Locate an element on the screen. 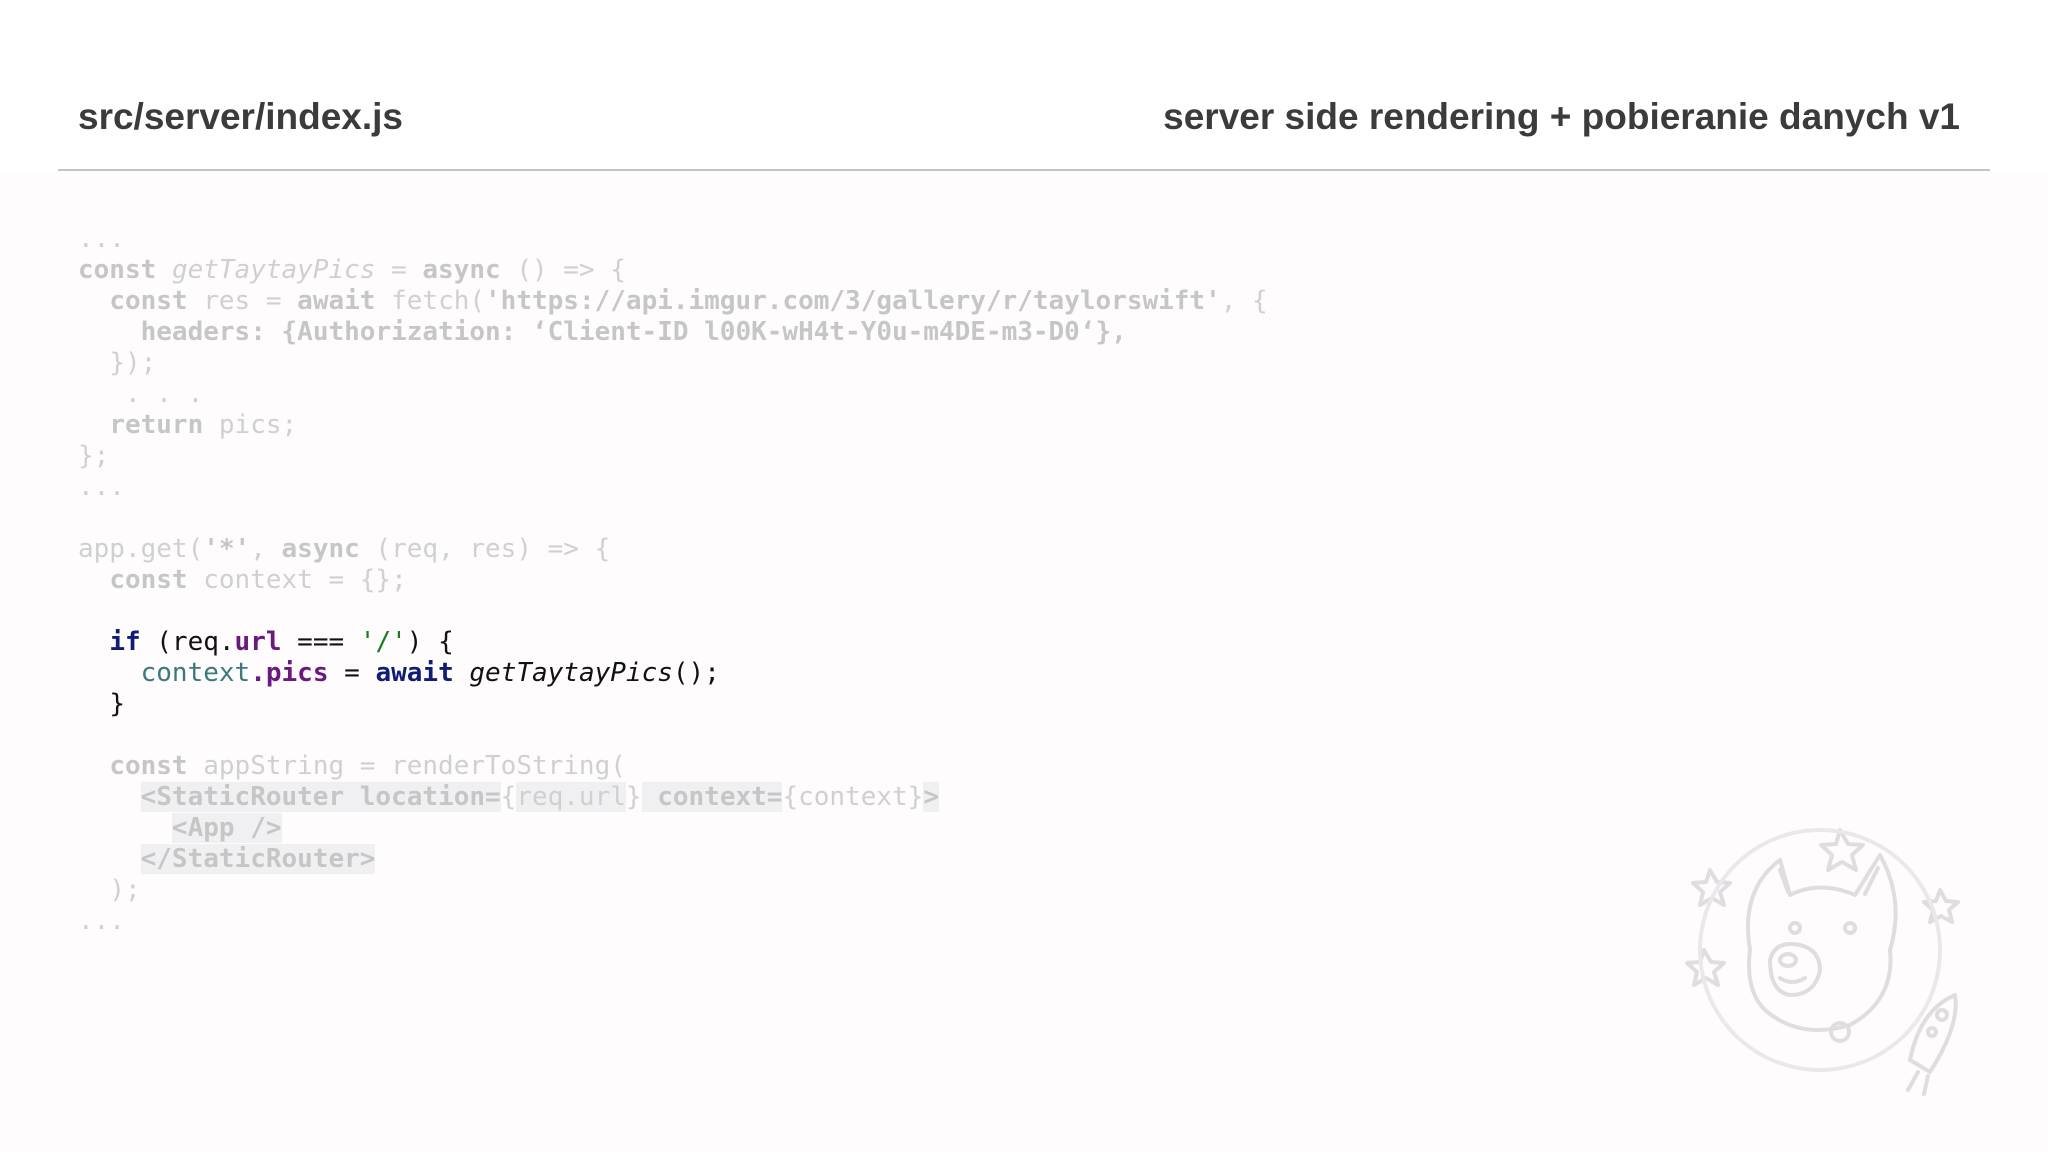  doge-astronaut-icon is located at coordinates (1822, 962).